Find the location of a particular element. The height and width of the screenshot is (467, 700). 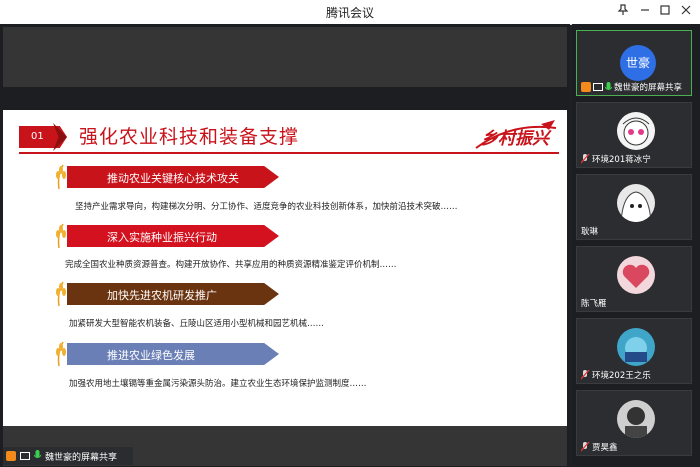

participant-name: 环境201蒋冰宁 is located at coordinates (621, 160).